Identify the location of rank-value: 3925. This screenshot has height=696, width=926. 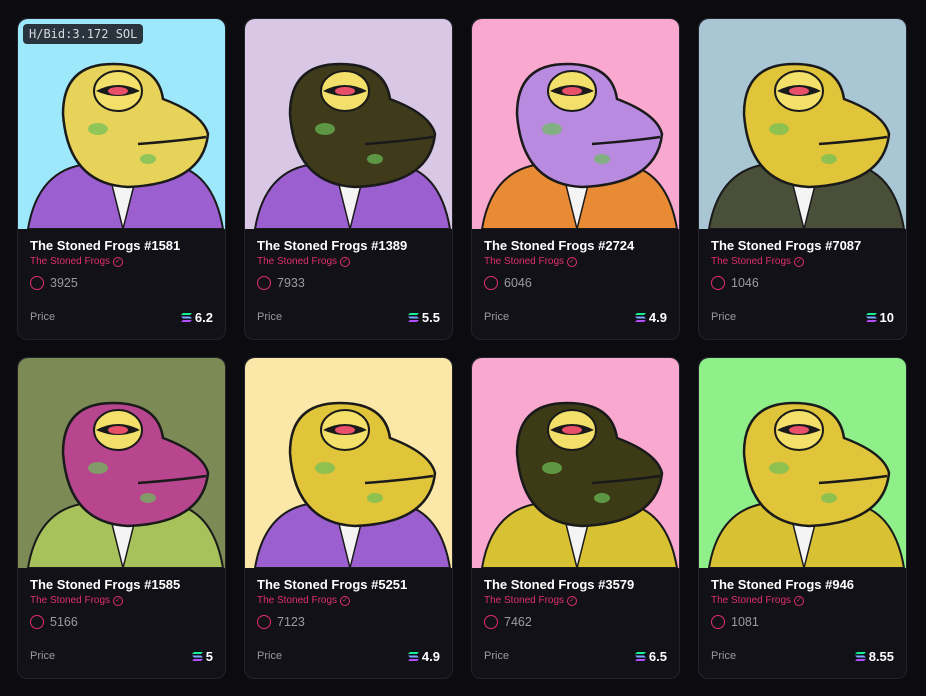
(64, 283).